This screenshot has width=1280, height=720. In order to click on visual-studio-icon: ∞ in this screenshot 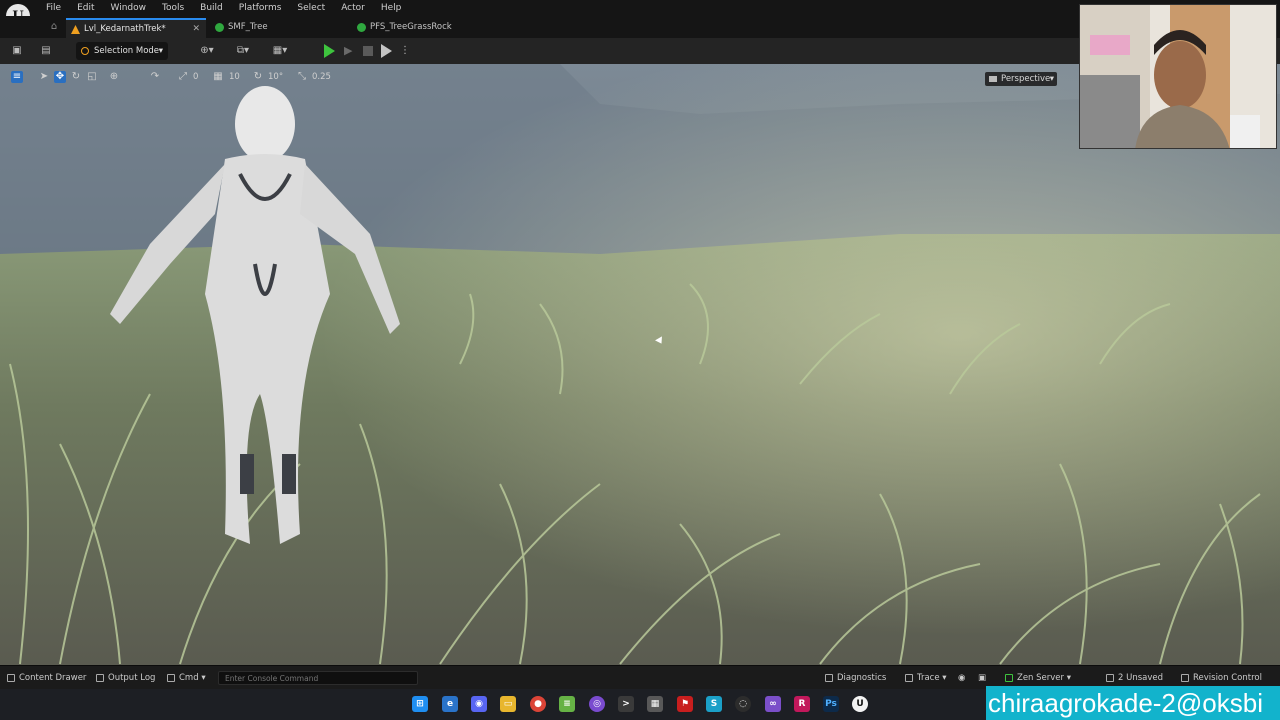, I will do `click(773, 704)`.